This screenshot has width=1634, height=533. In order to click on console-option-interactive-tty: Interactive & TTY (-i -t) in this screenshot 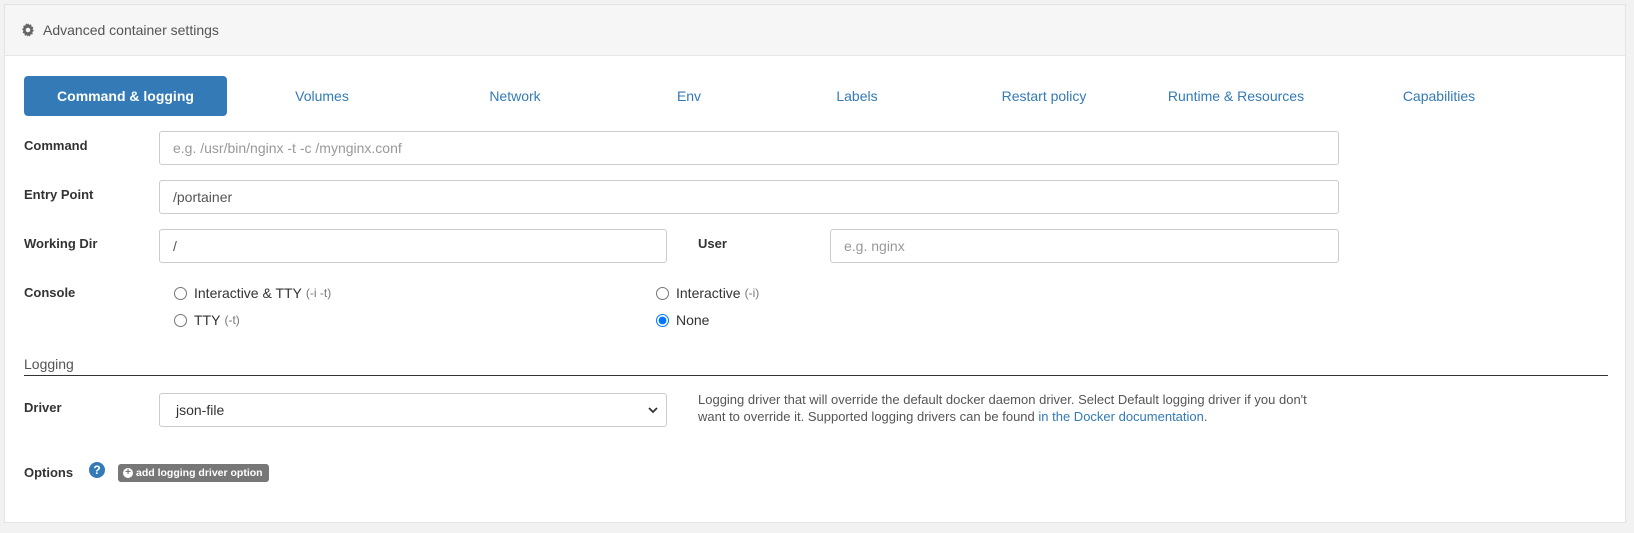, I will do `click(252, 293)`.